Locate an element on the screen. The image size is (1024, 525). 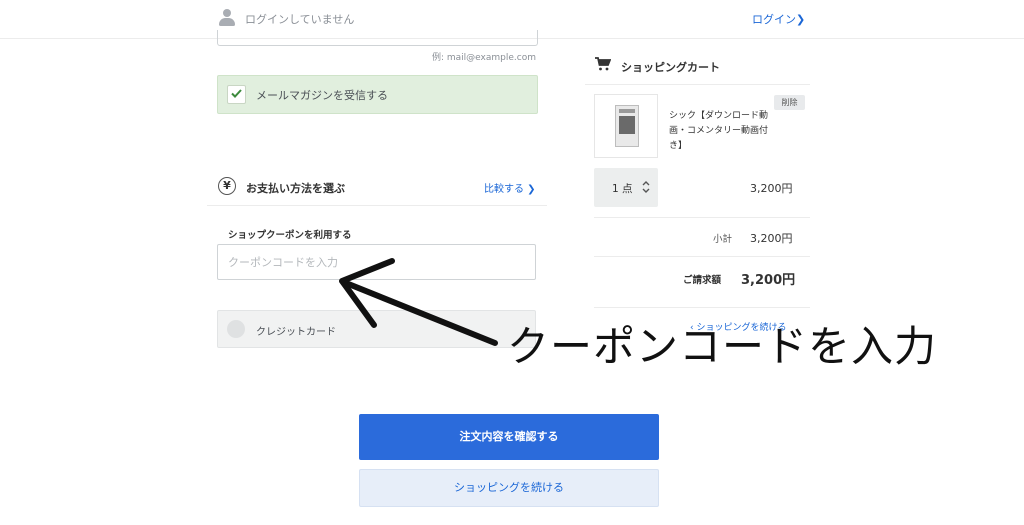
yen-icon: ¥ is located at coordinates (227, 186).